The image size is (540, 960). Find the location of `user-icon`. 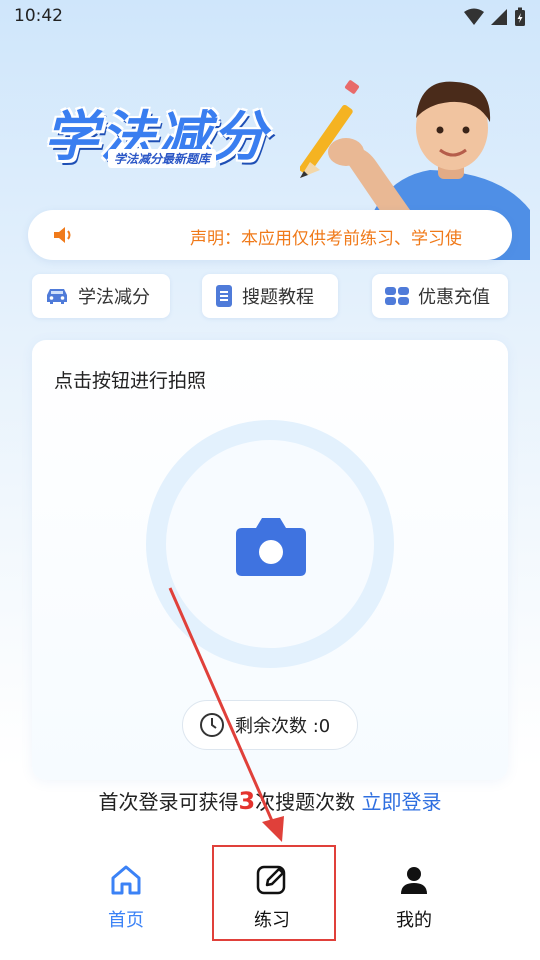

user-icon is located at coordinates (414, 880).